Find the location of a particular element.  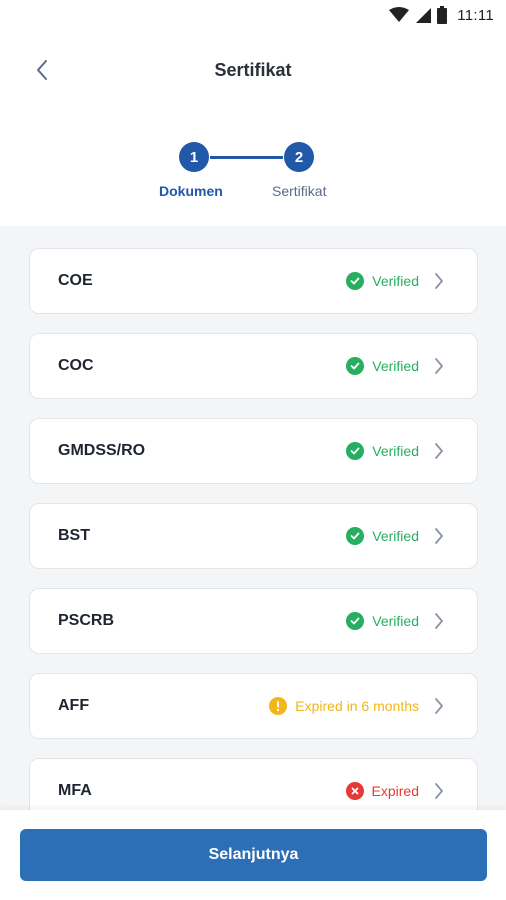

step-2-label: Sertifikat is located at coordinates (299, 191).